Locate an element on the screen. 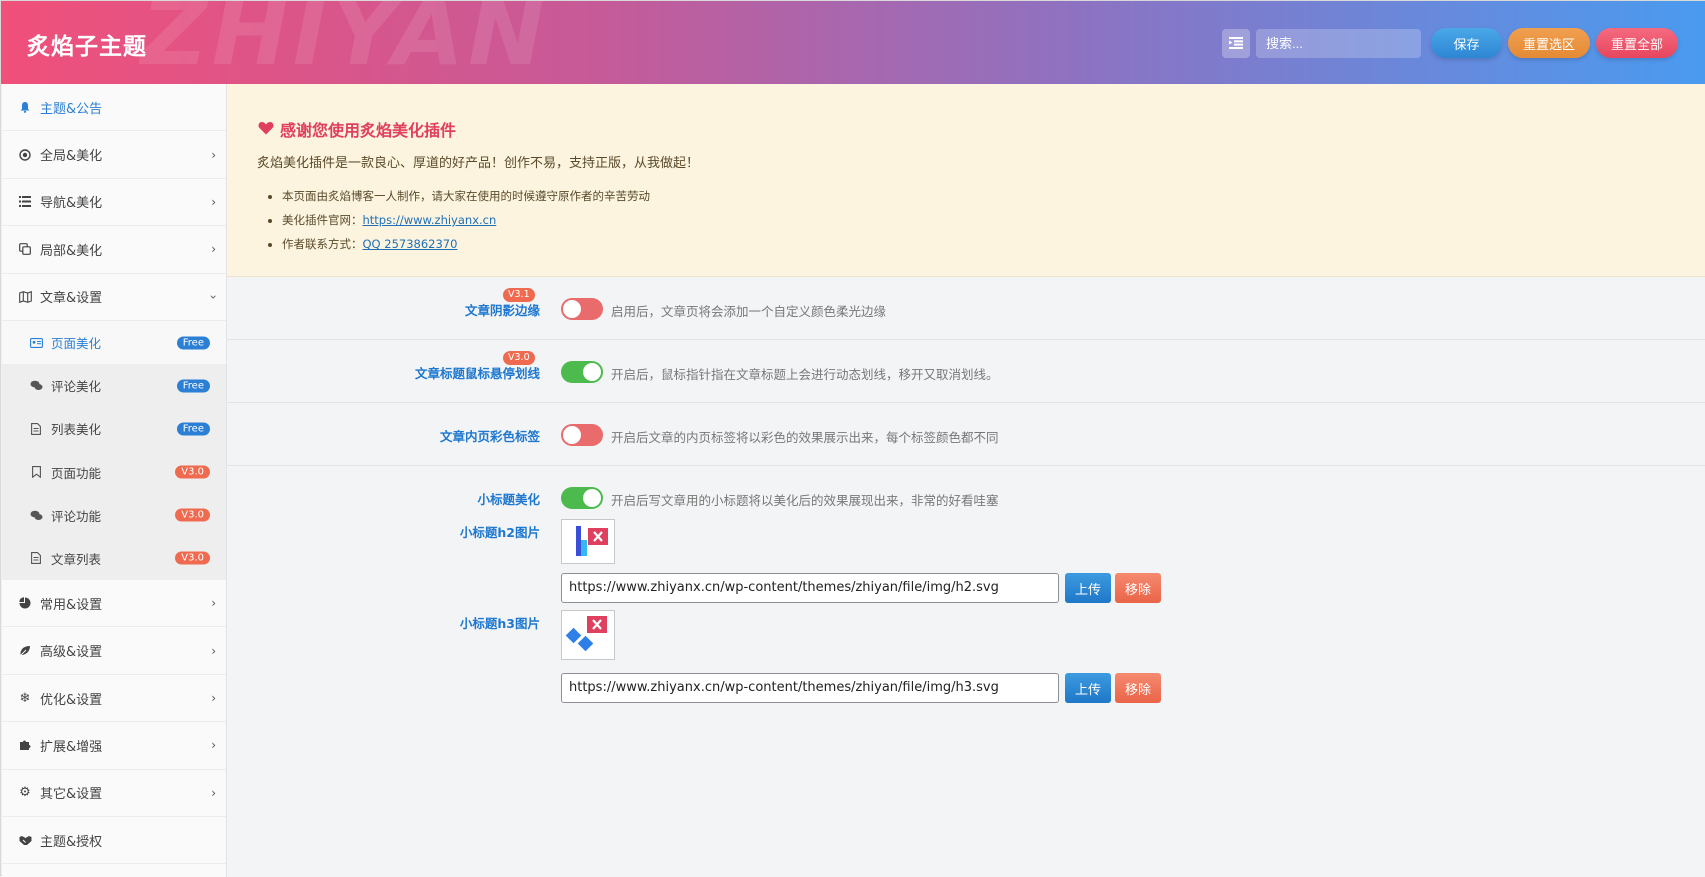 The width and height of the screenshot is (1705, 877). sidebar-subitem-article-list: 文章列表 V3.0 is located at coordinates (114, 558).